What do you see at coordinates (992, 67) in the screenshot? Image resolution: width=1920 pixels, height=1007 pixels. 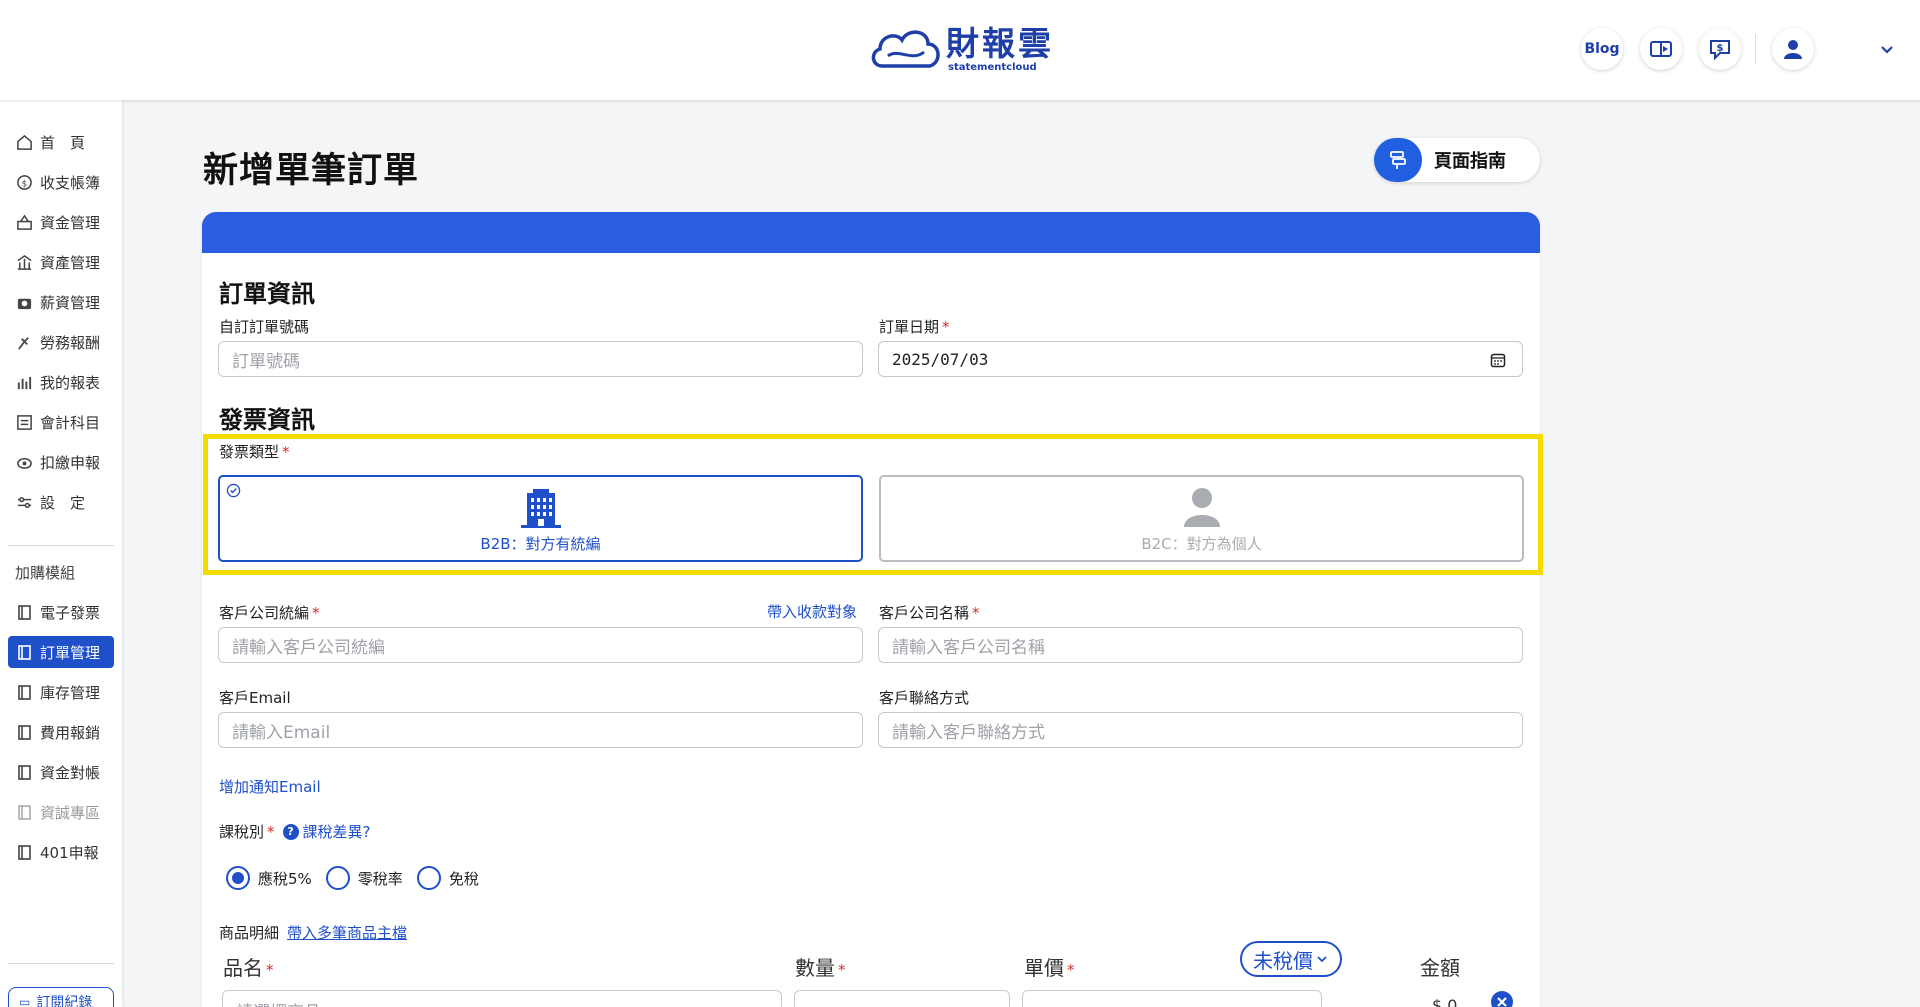 I see `logo-english-text: statementcloud` at bounding box center [992, 67].